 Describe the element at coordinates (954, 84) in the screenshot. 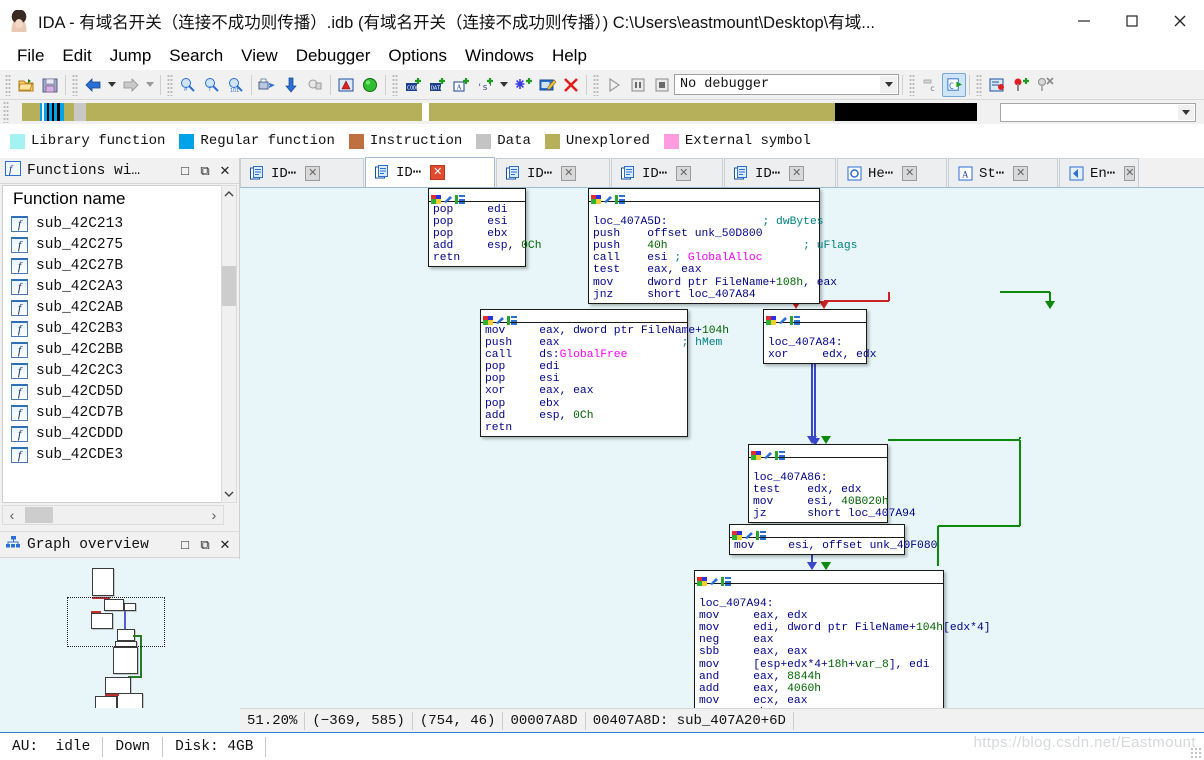

I see `step-over-icon: C` at that location.